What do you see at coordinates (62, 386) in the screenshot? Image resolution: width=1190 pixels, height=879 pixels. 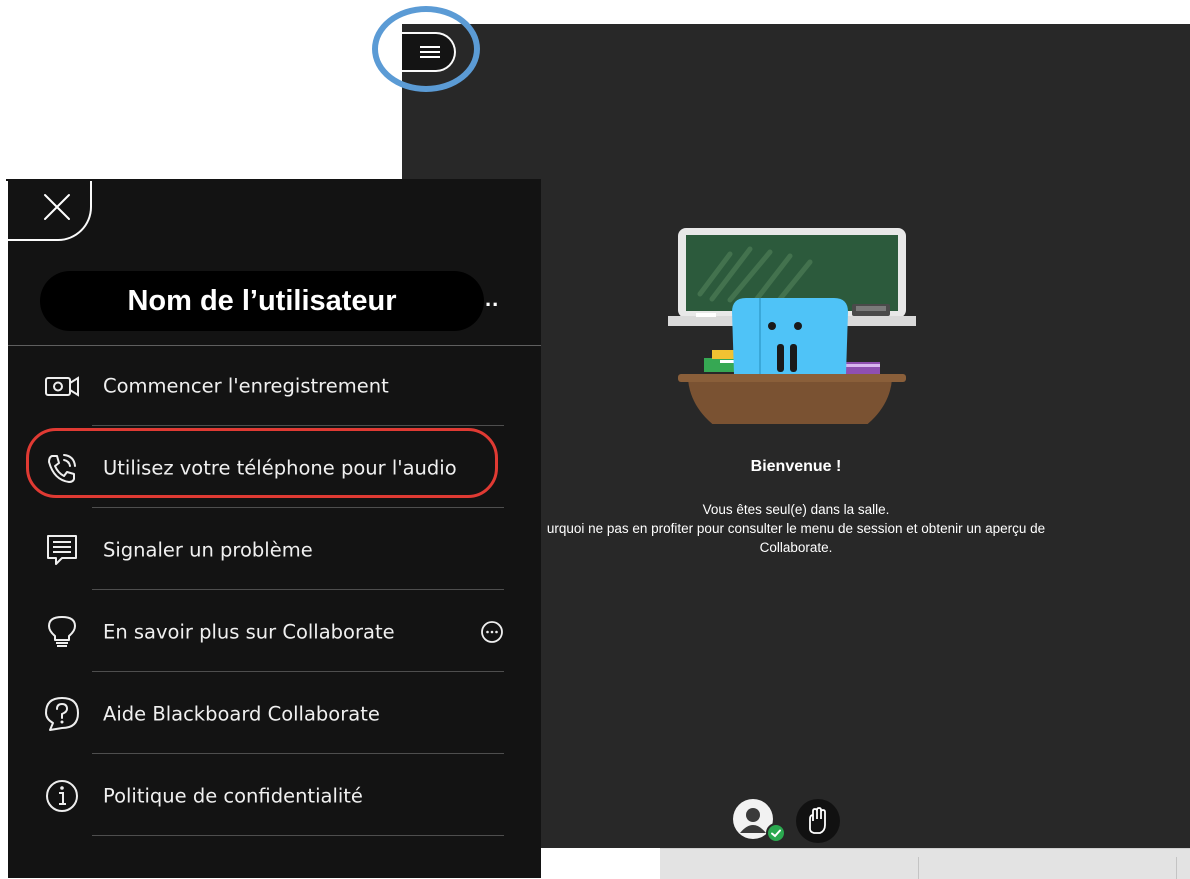 I see `video-camera-icon` at bounding box center [62, 386].